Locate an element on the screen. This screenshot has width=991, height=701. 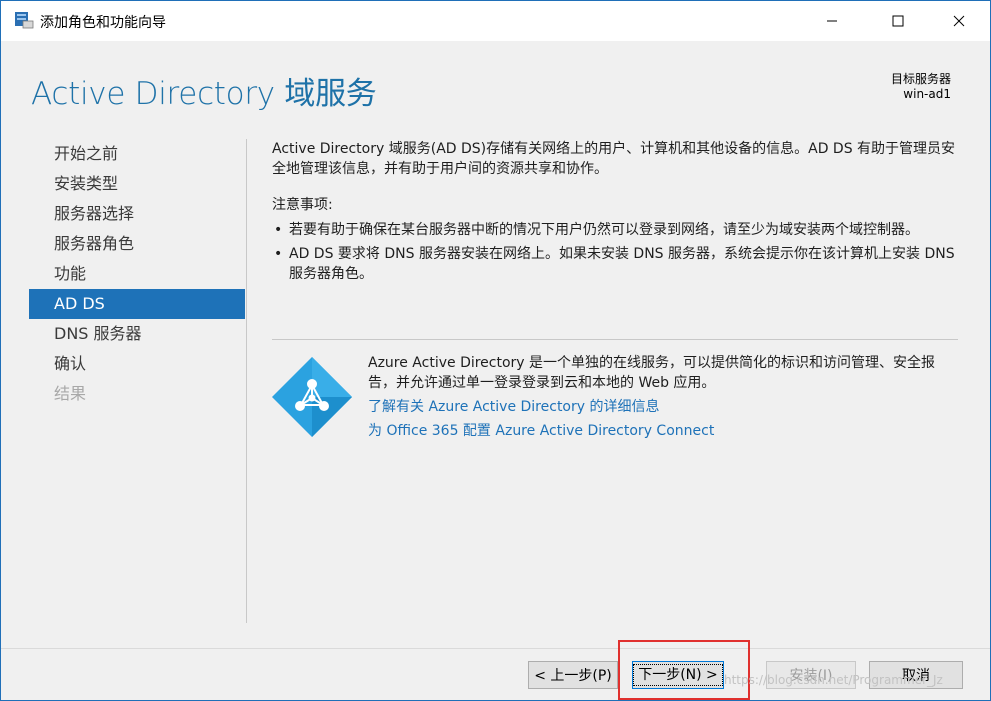
minimize-icon is located at coordinates (832, 21).